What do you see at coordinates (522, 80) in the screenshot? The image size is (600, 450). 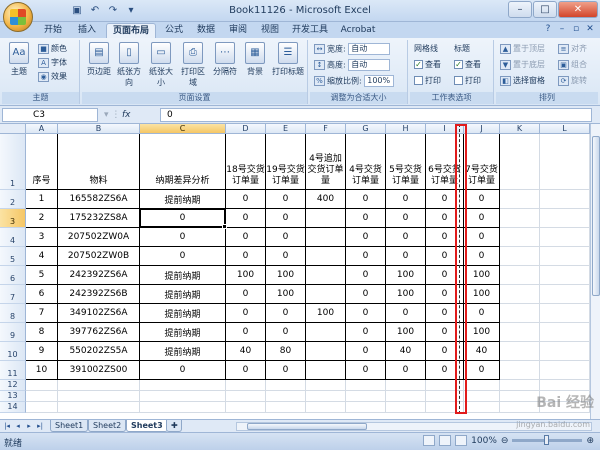 I see `selection-pane-button: ◧ 选择窗格` at bounding box center [522, 80].